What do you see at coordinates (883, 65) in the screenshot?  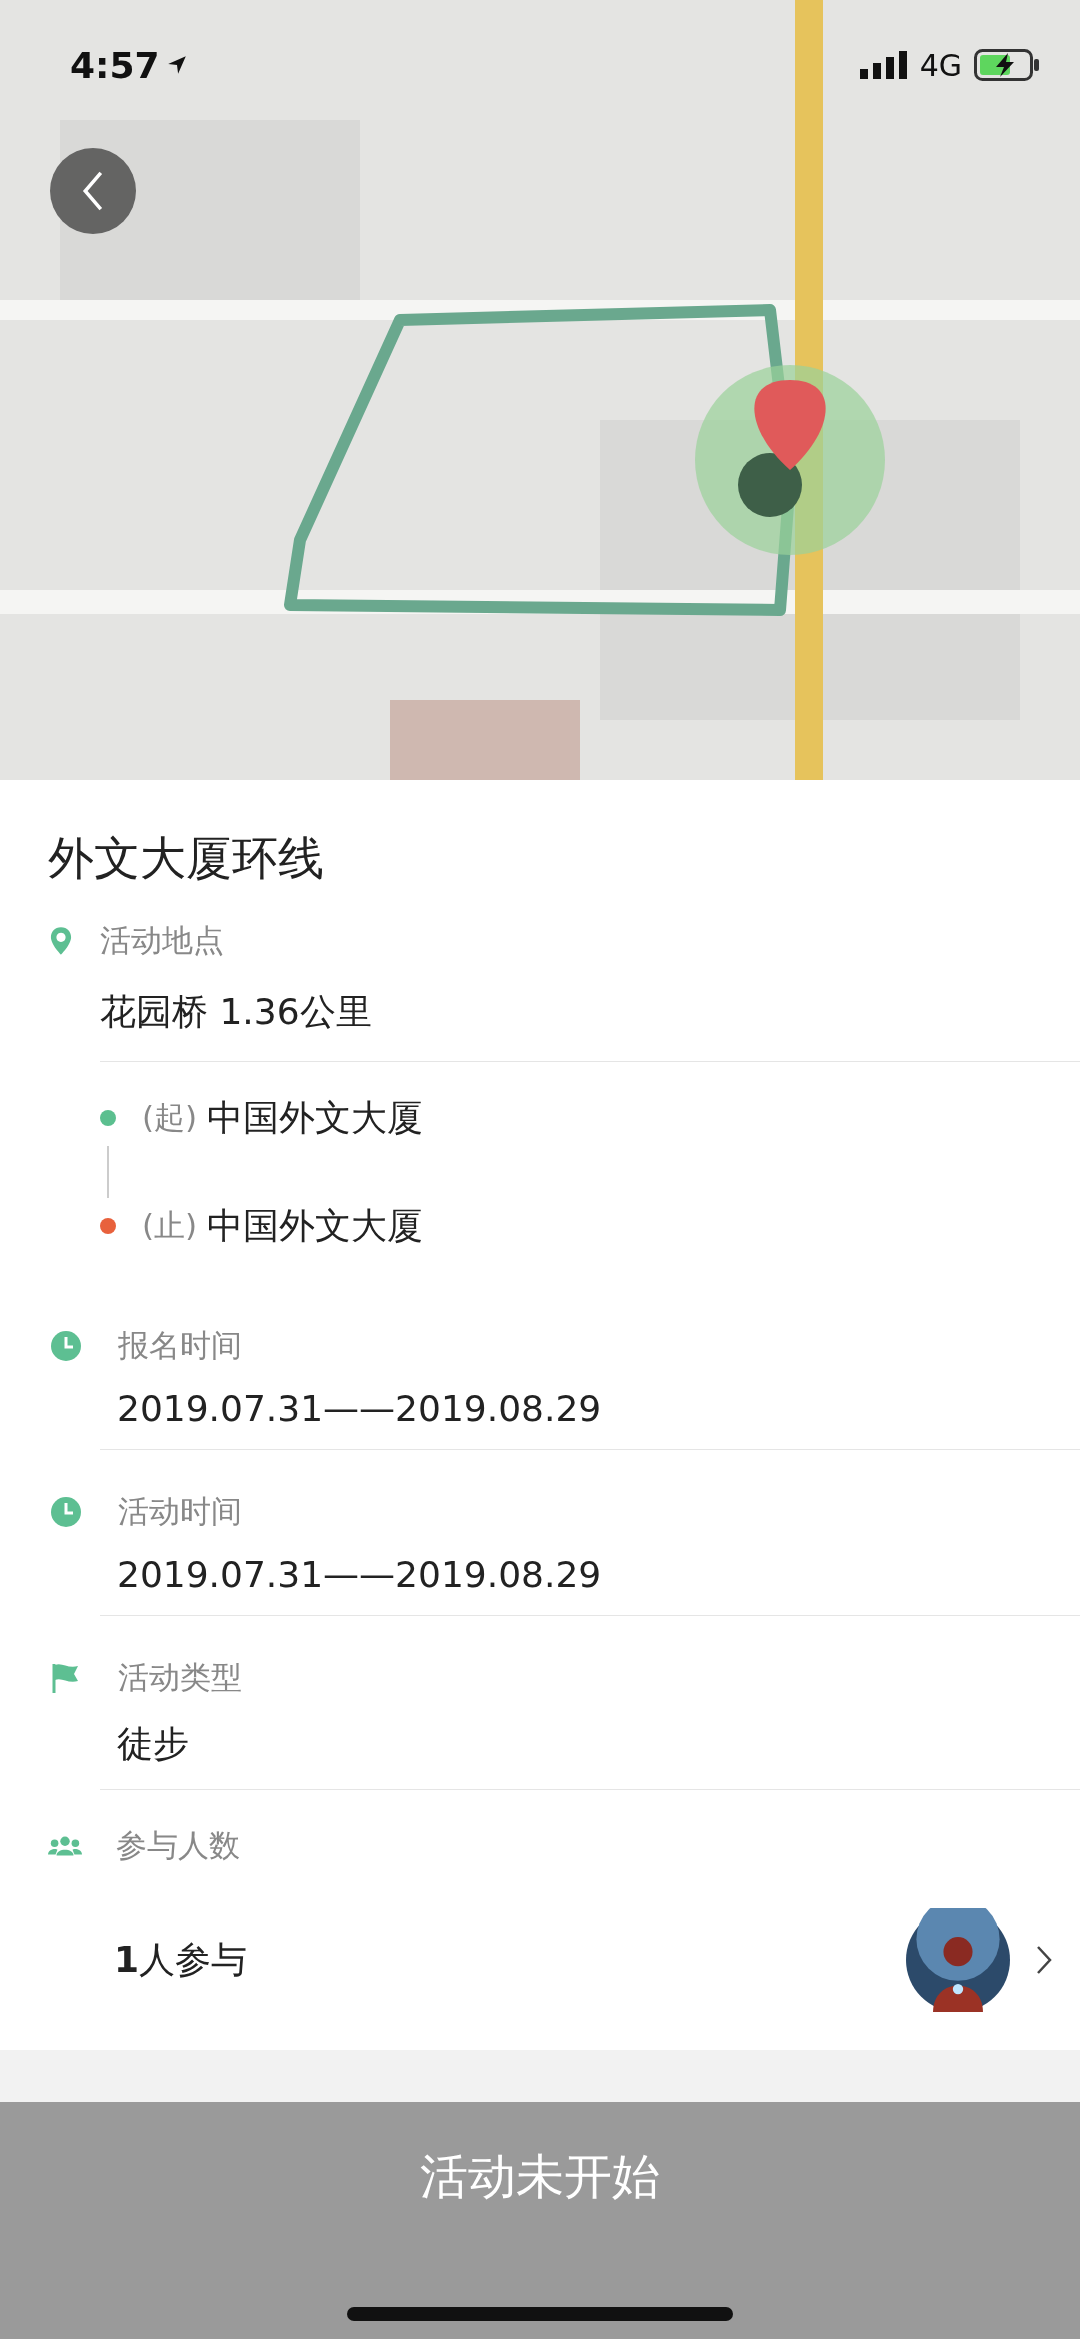 I see `signal-icon` at bounding box center [883, 65].